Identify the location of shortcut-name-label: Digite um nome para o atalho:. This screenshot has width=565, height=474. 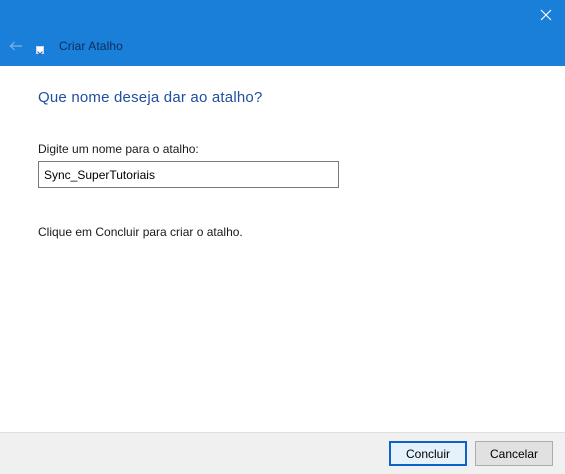
(118, 149).